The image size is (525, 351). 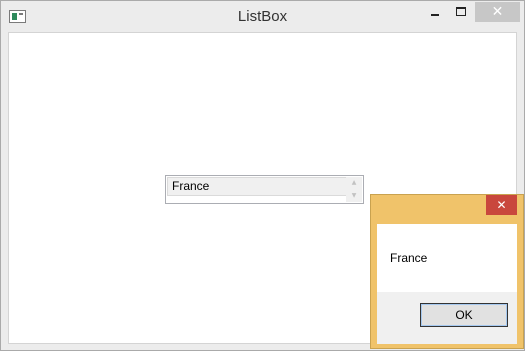 I want to click on message-text: France, so click(x=409, y=258).